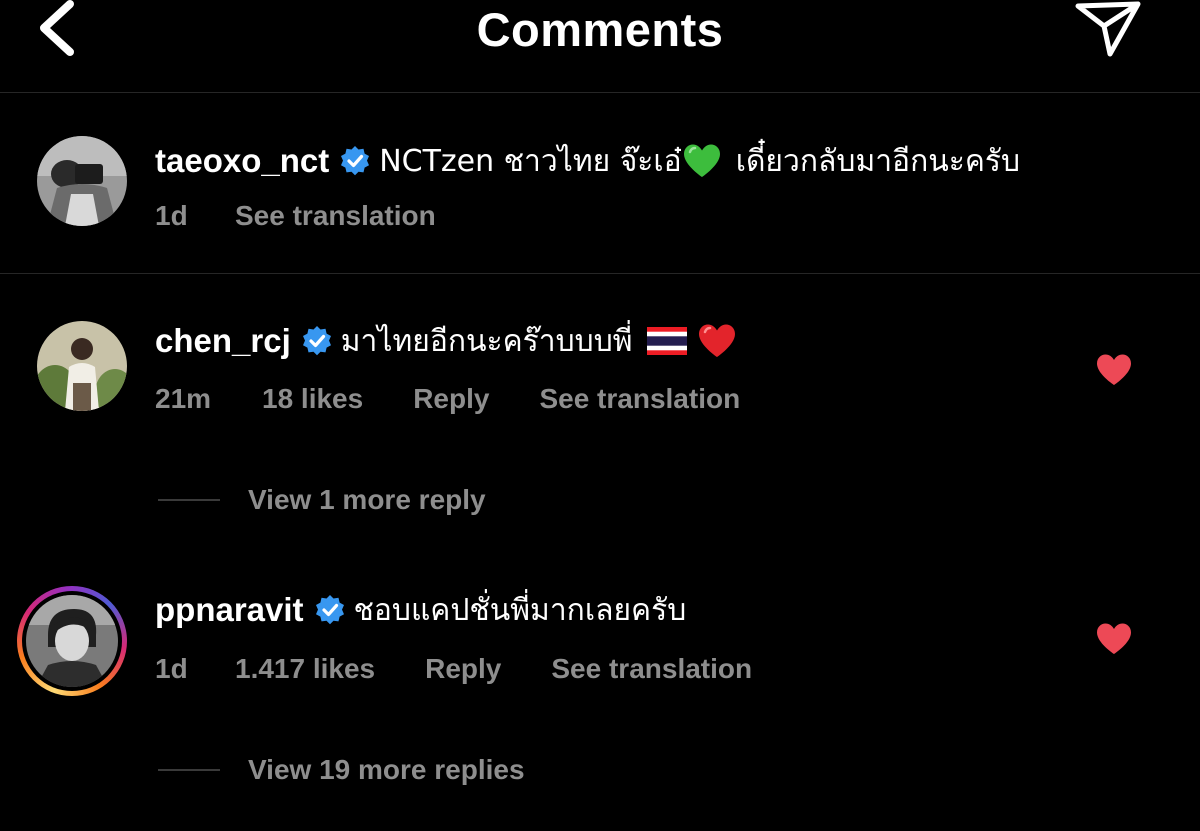 Image resolution: width=1200 pixels, height=831 pixels. Describe the element at coordinates (386, 769) in the screenshot. I see `view-replies-label: View 19 more replies` at that location.